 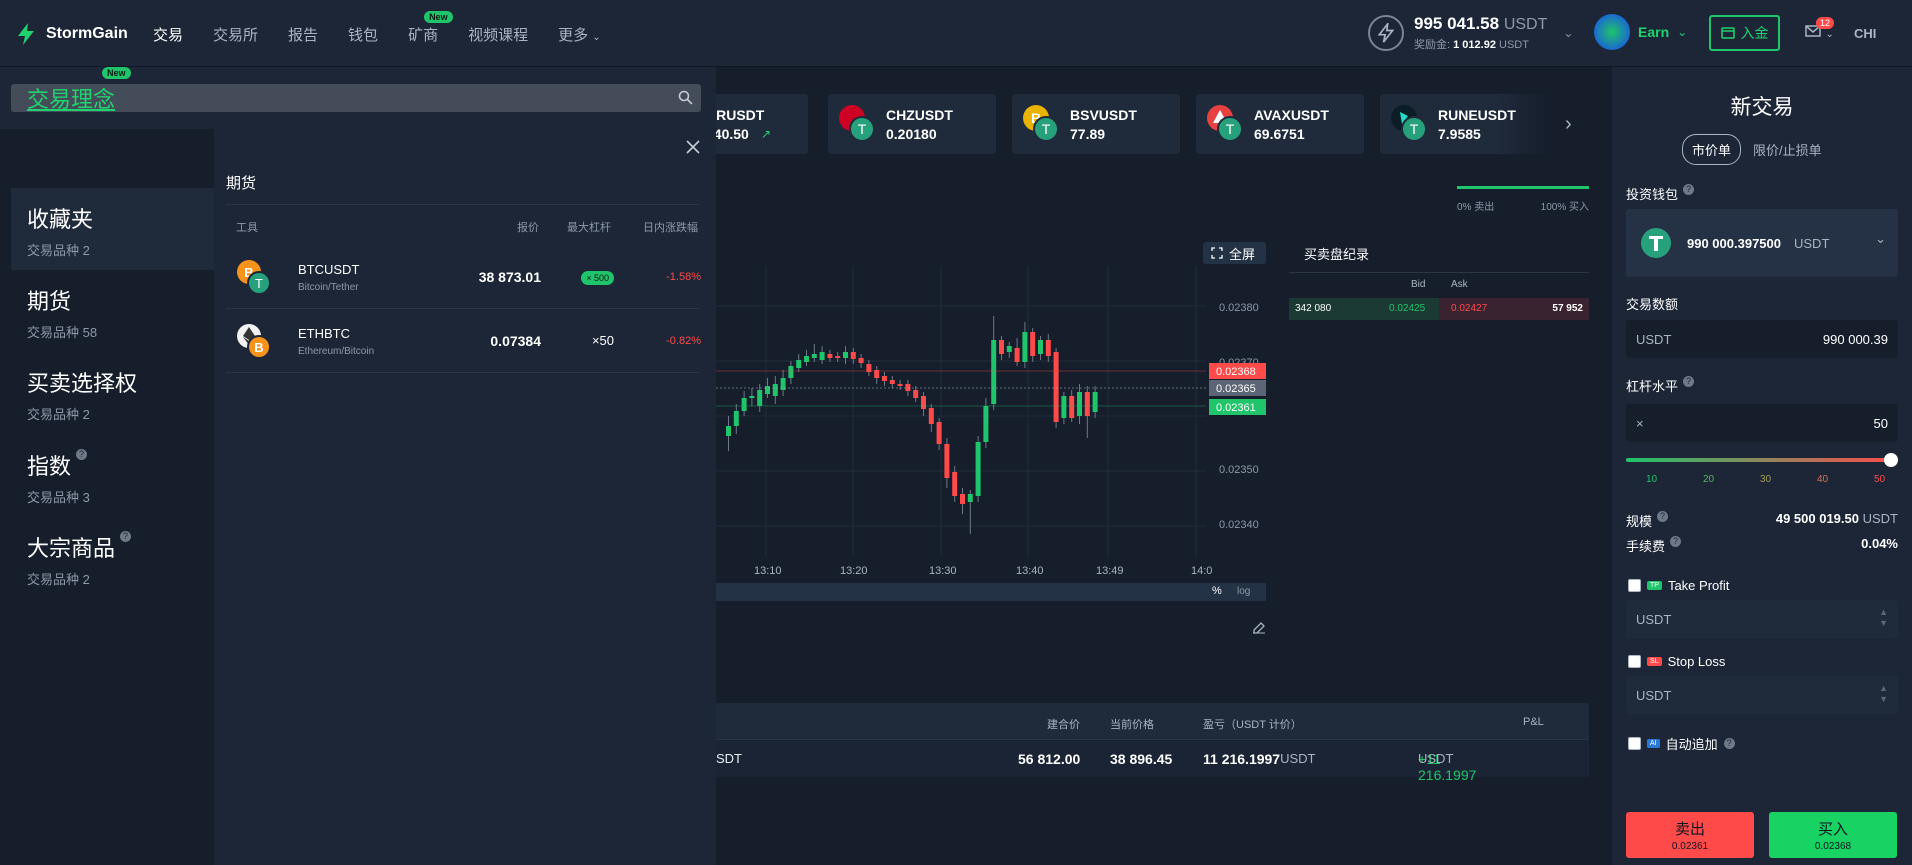 I want to click on nav-wallet: 钱包, so click(x=363, y=34).